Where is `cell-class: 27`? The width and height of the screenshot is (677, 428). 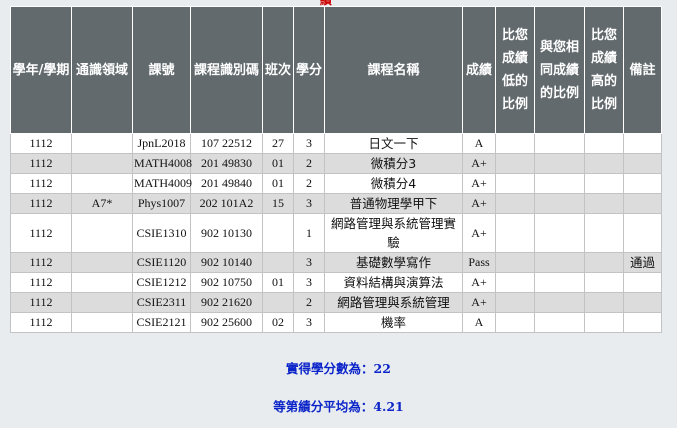
cell-class: 27 is located at coordinates (278, 143).